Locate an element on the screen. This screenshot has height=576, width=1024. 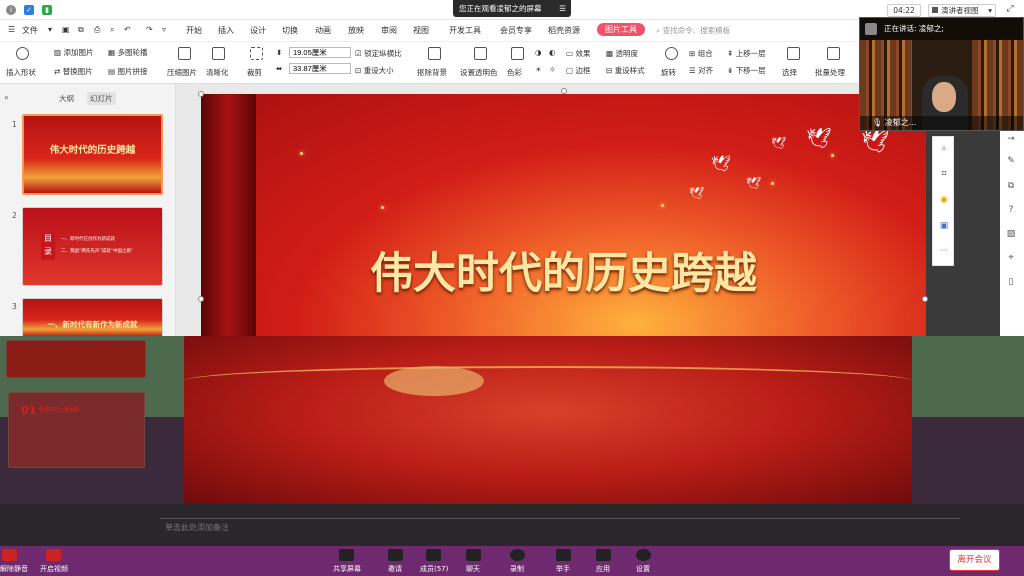
picture-stitch-button: ▤ 图片拼接 is located at coordinates (127, 71).